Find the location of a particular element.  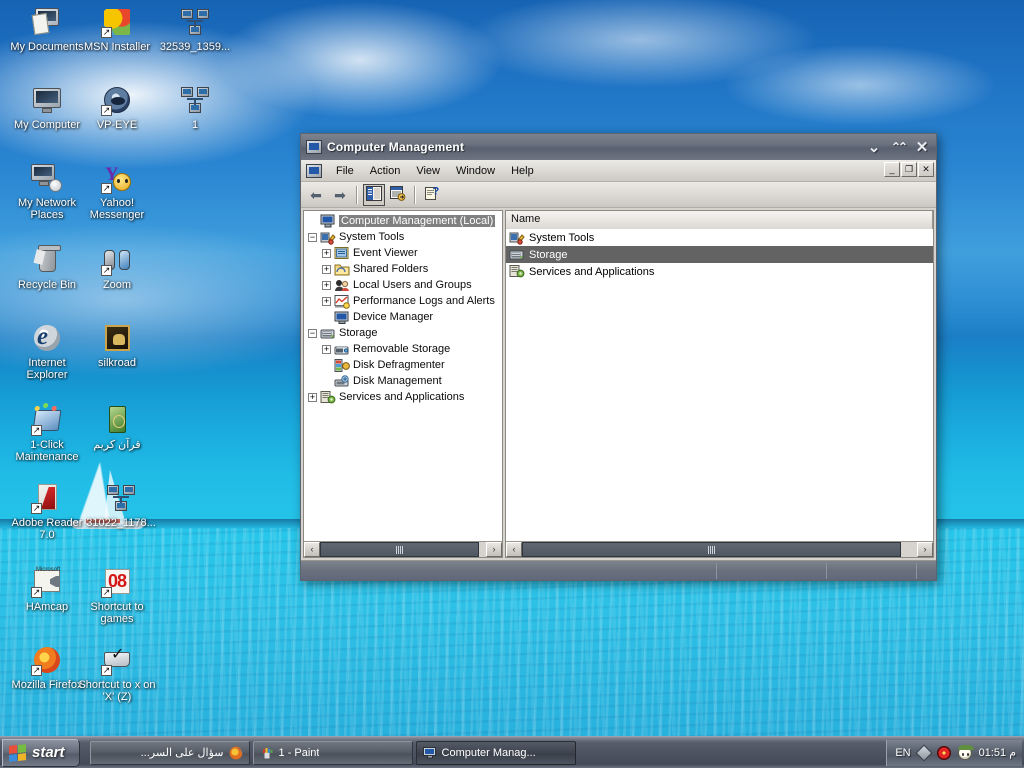

window-titlebar: Computer Management ⌄ ⌃⌃ ✕ is located at coordinates (618, 147).